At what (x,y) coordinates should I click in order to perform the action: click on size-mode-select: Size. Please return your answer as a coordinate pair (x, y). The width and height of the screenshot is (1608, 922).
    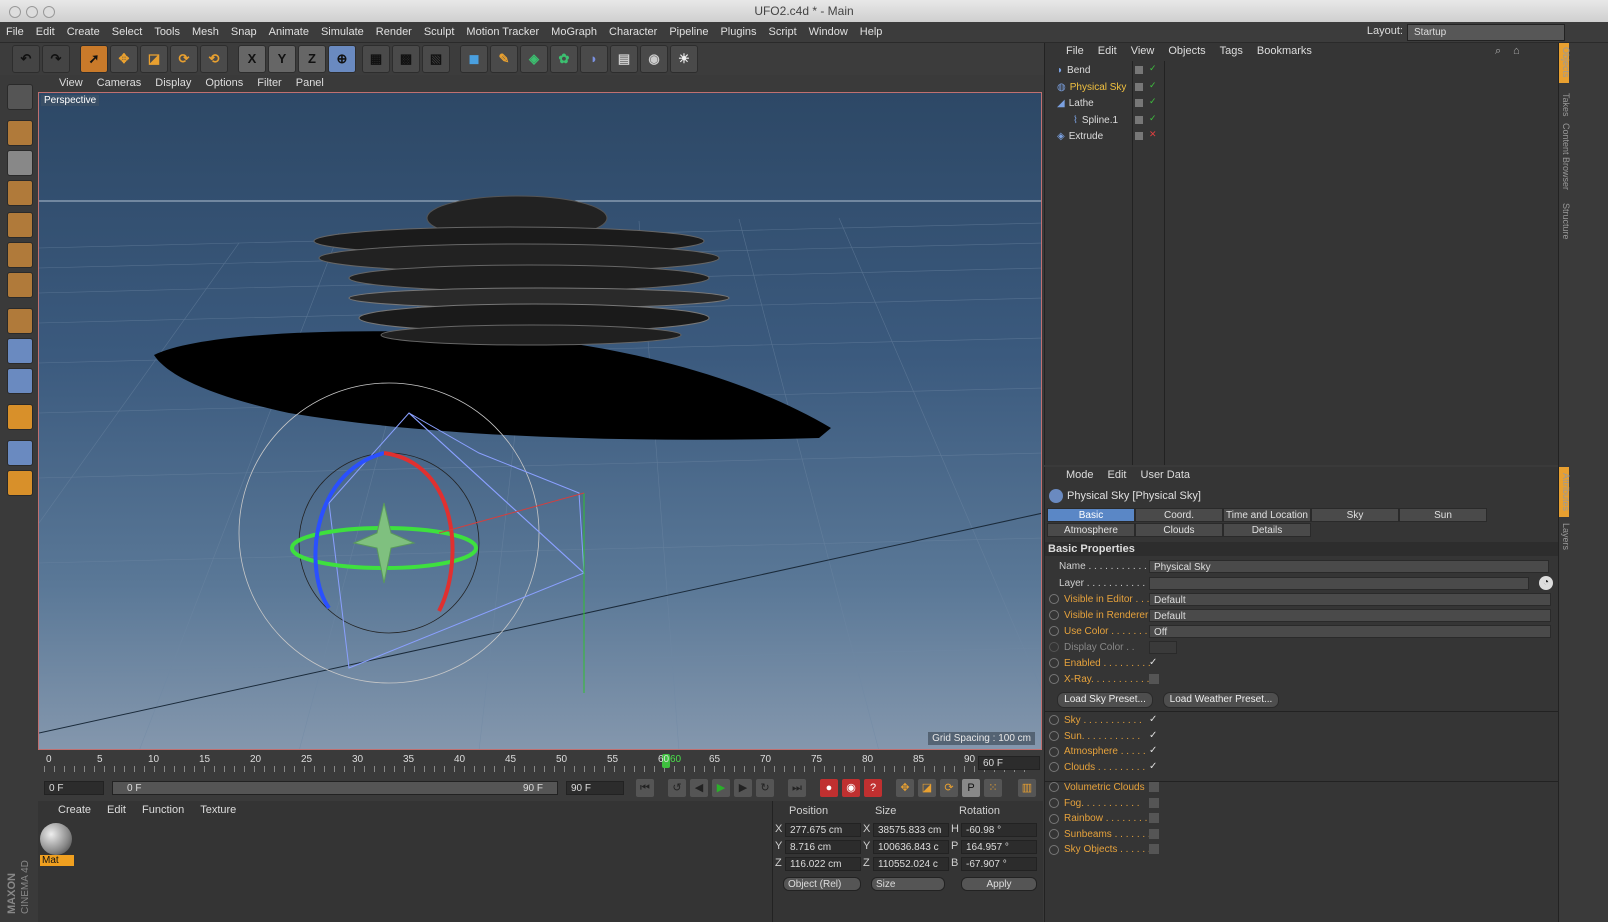
    Looking at the image, I should click on (908, 884).